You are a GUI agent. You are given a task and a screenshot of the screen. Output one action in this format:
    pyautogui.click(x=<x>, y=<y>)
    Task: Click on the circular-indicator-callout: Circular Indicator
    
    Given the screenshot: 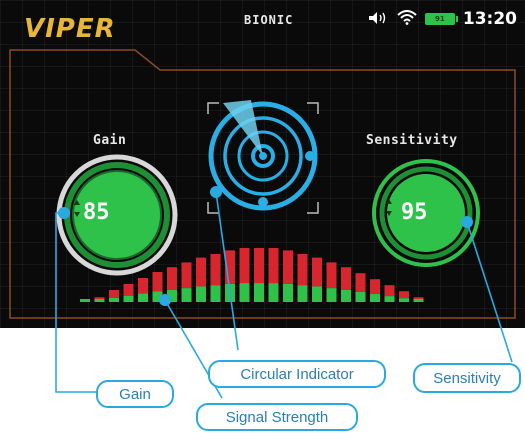 What is the action you would take?
    pyautogui.click(x=297, y=374)
    